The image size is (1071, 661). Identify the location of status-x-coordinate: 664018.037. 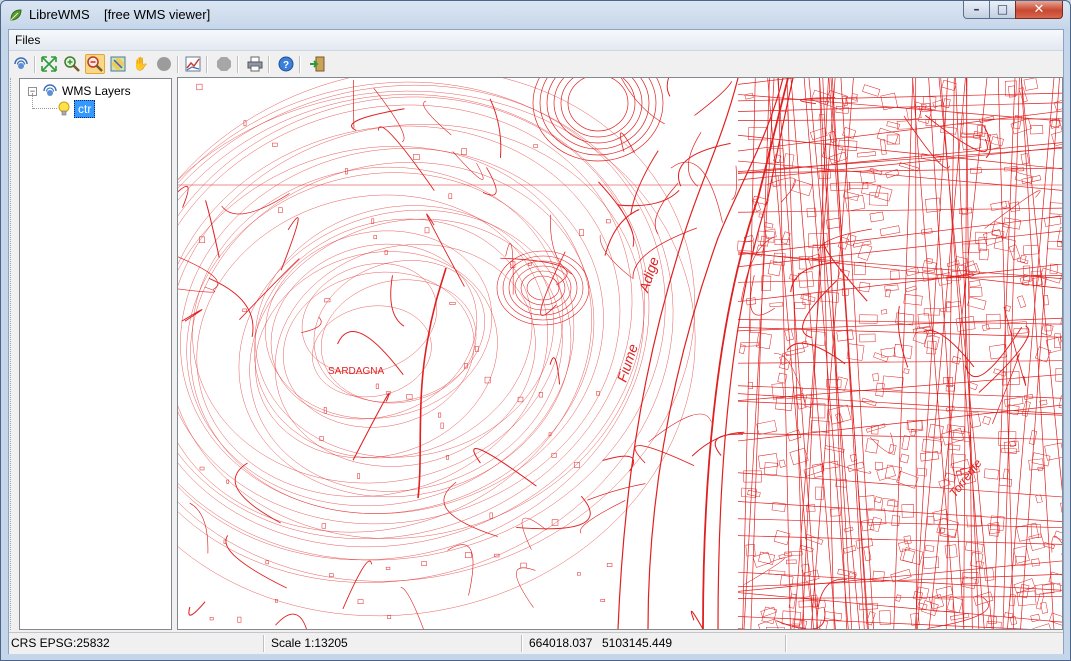
(561, 643).